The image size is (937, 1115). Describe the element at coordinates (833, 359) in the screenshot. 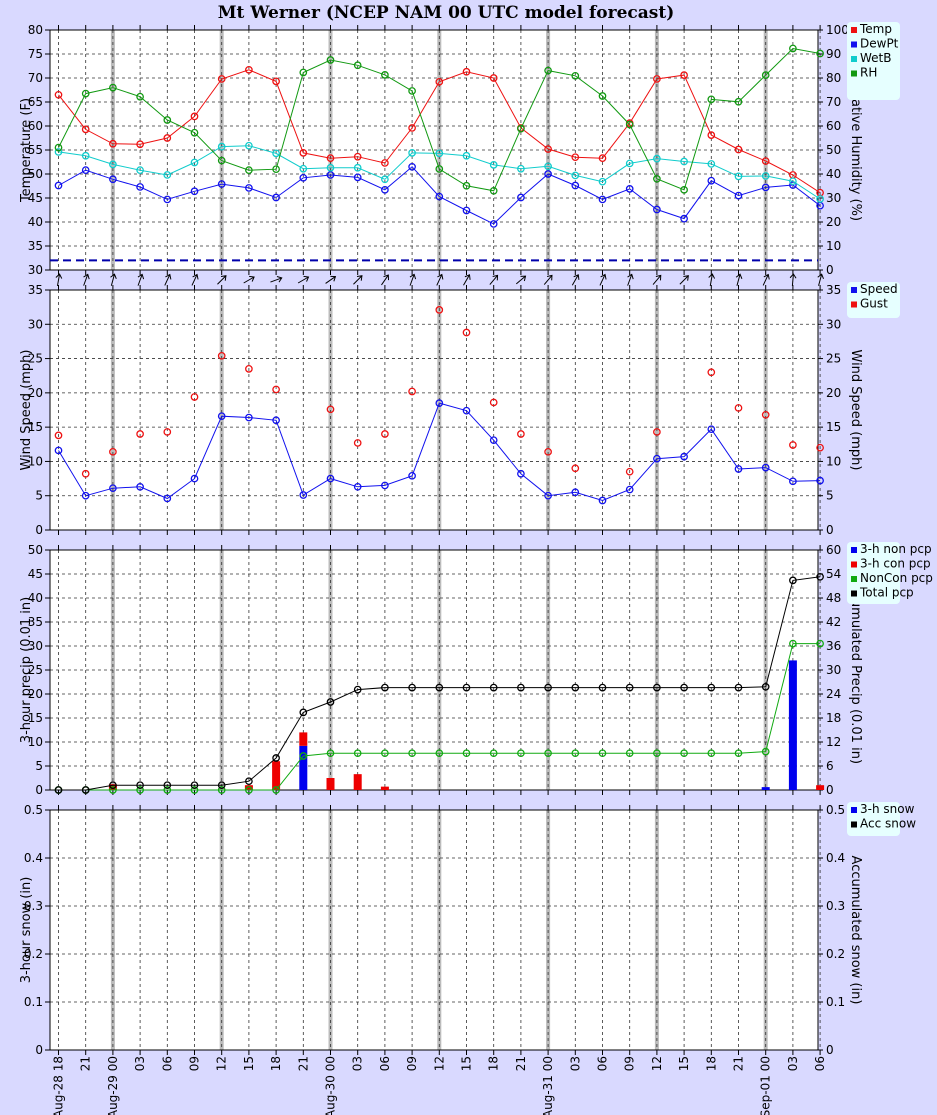

I see `y2-tick-label: 25` at that location.